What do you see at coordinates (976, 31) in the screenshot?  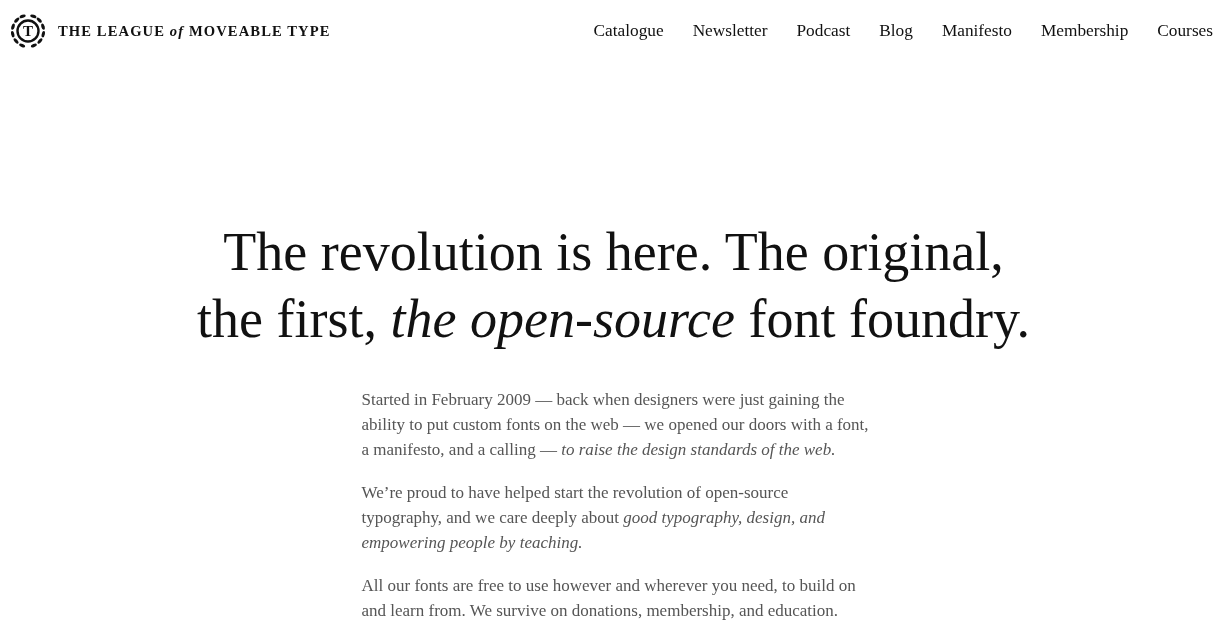 I see `nav-link: Manifesto` at bounding box center [976, 31].